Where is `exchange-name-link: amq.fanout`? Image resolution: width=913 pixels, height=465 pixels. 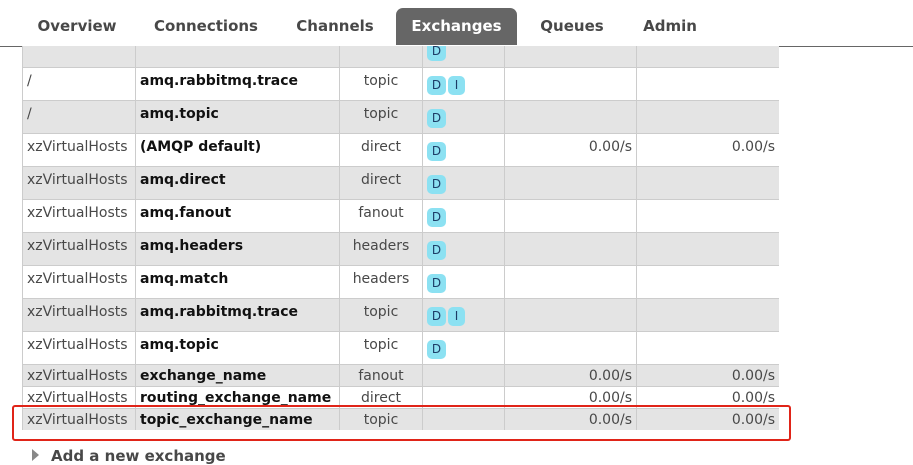
exchange-name-link: amq.fanout is located at coordinates (237, 216).